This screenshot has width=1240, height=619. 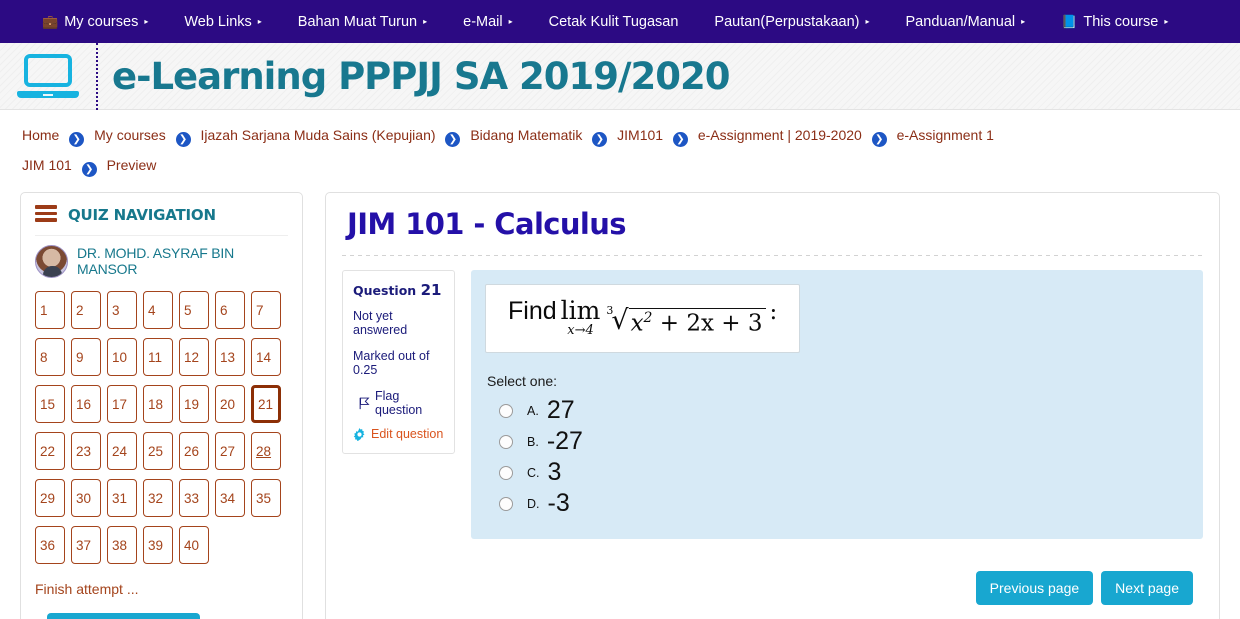 I want to click on question-nav-button-5: 5, so click(x=194, y=309).